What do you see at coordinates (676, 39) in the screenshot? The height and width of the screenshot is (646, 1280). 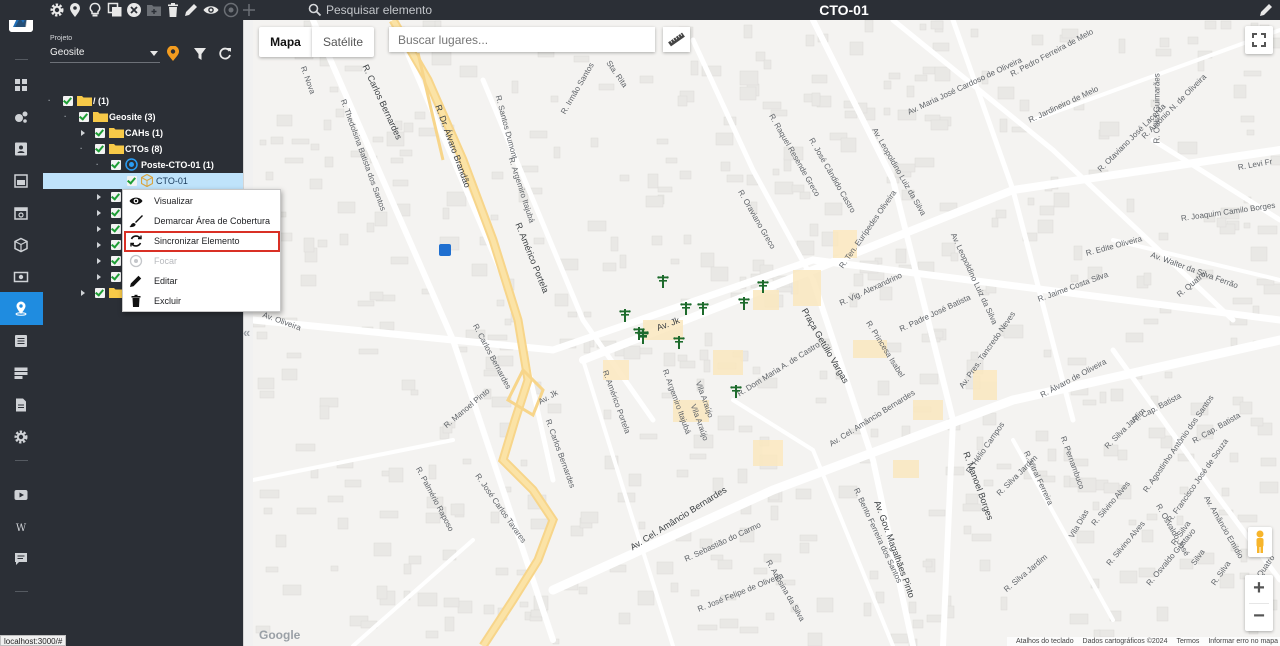 I see `ruler-icon` at bounding box center [676, 39].